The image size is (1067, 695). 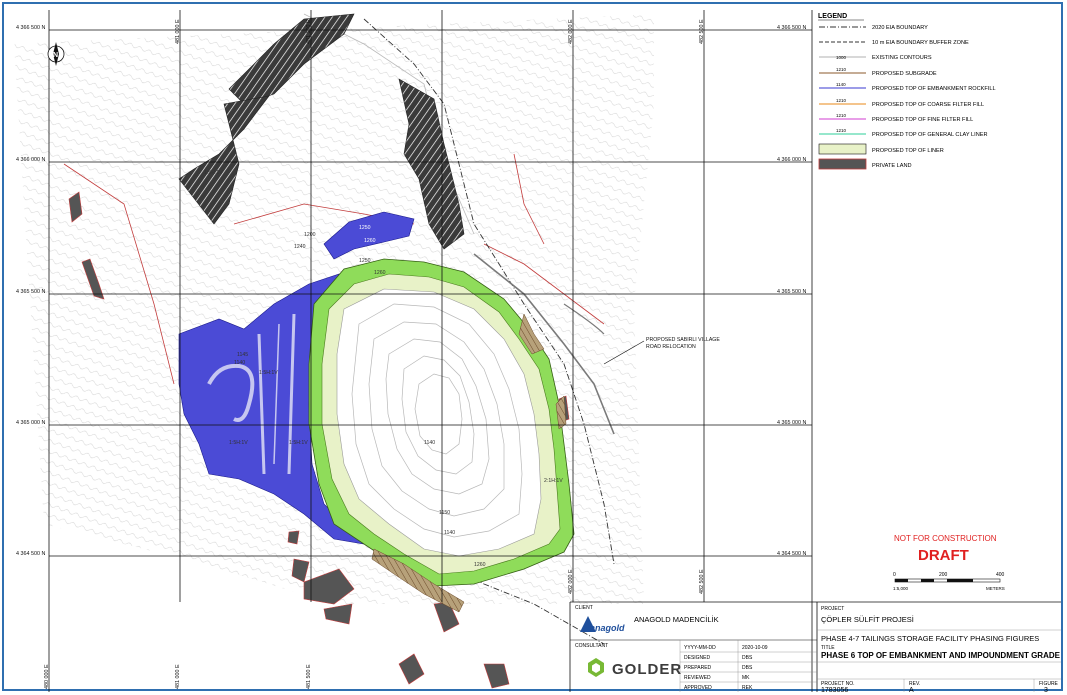 I want to click on scale-ratio: 1:5,000, so click(x=901, y=588).